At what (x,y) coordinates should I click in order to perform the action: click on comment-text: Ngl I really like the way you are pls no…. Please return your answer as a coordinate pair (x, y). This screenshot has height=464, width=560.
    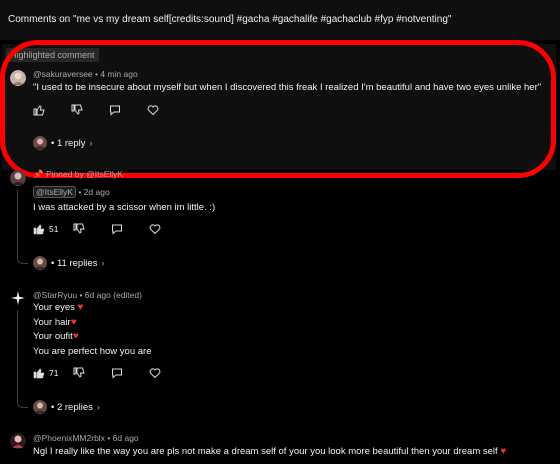
    Looking at the image, I should click on (270, 451).